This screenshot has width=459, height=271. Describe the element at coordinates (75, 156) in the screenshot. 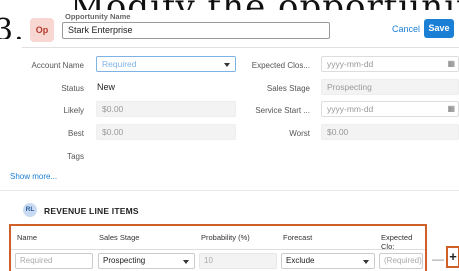

I see `tags-label: Tags` at that location.